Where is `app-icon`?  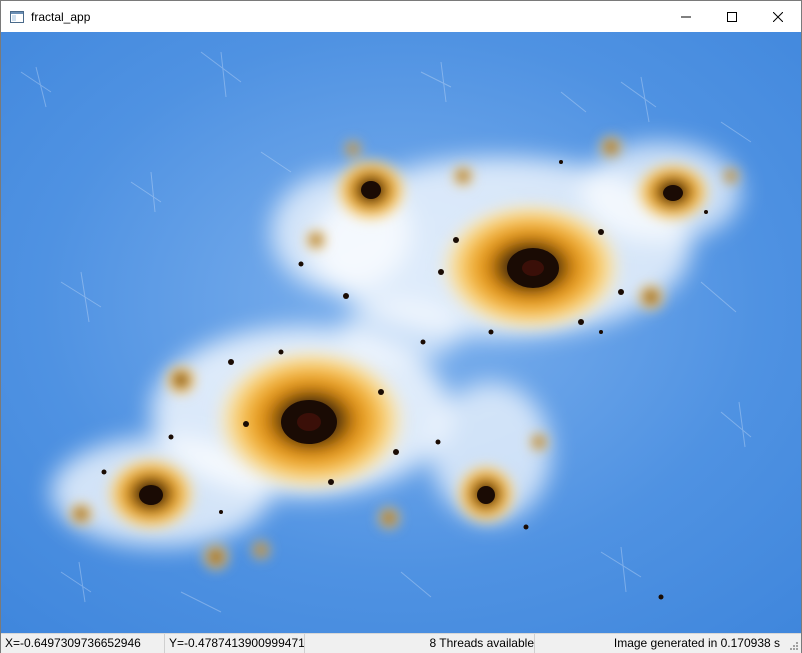
app-icon is located at coordinates (17, 16).